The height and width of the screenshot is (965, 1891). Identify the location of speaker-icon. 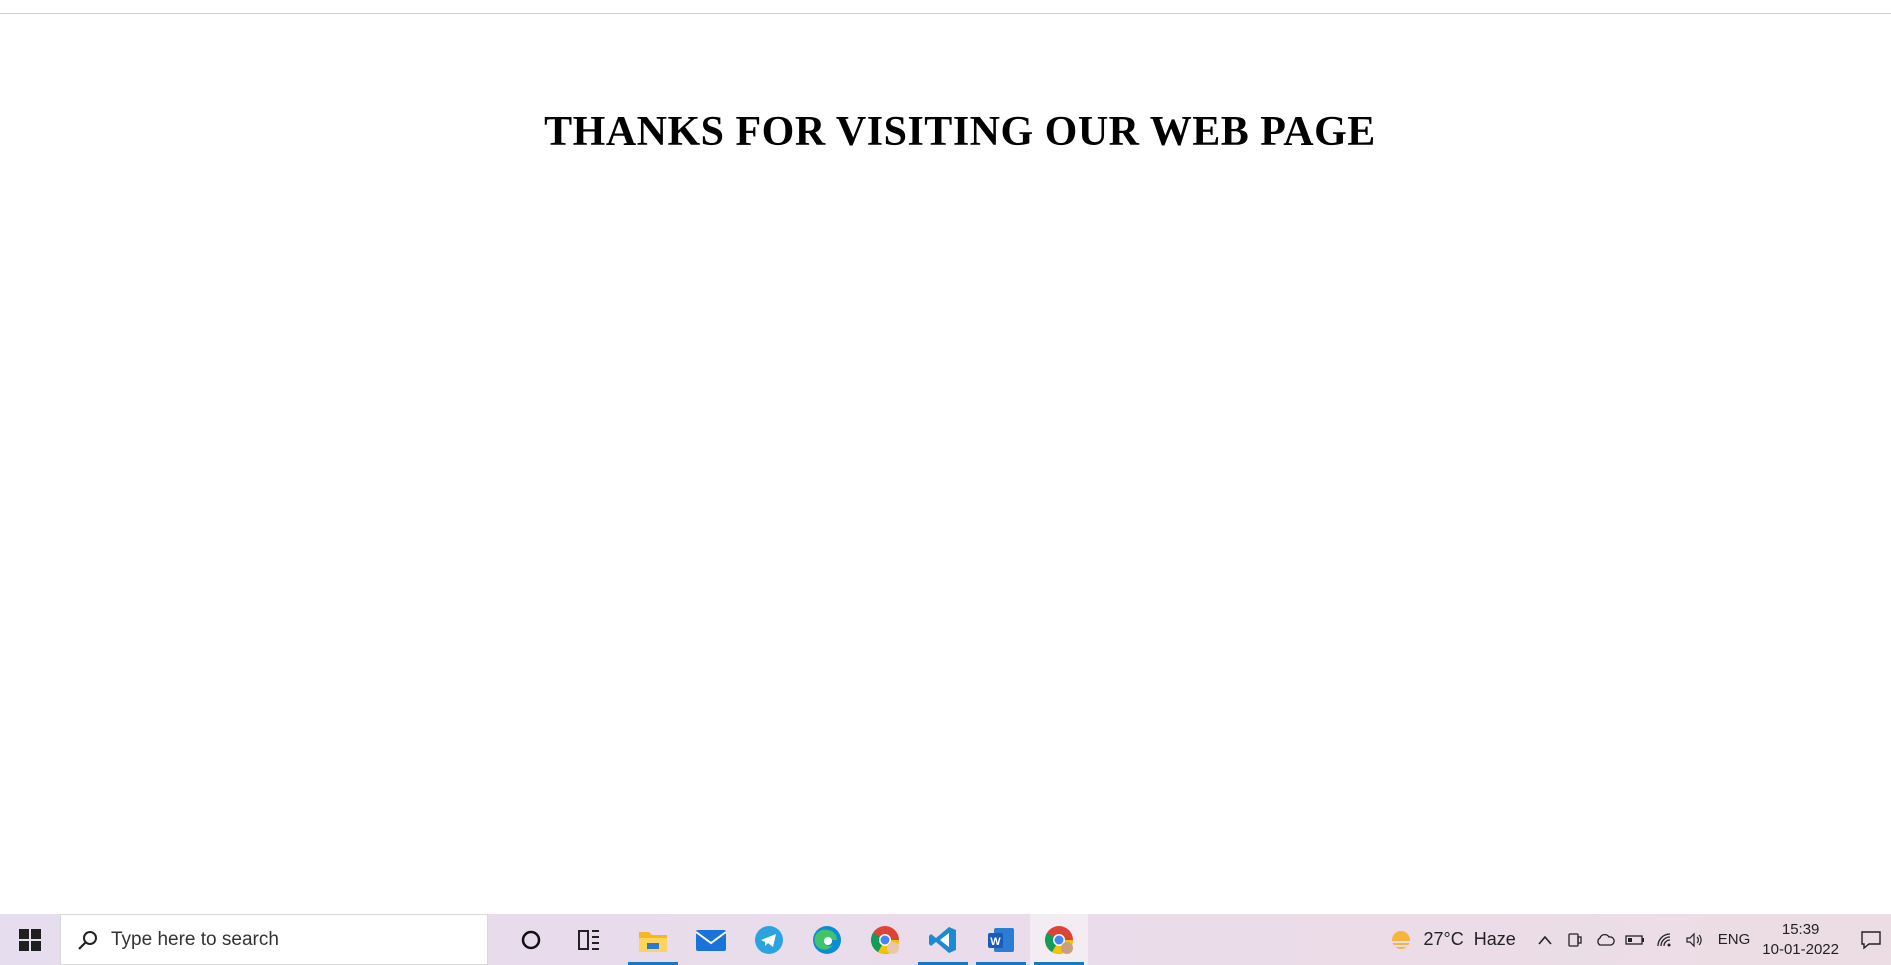
(1694, 939).